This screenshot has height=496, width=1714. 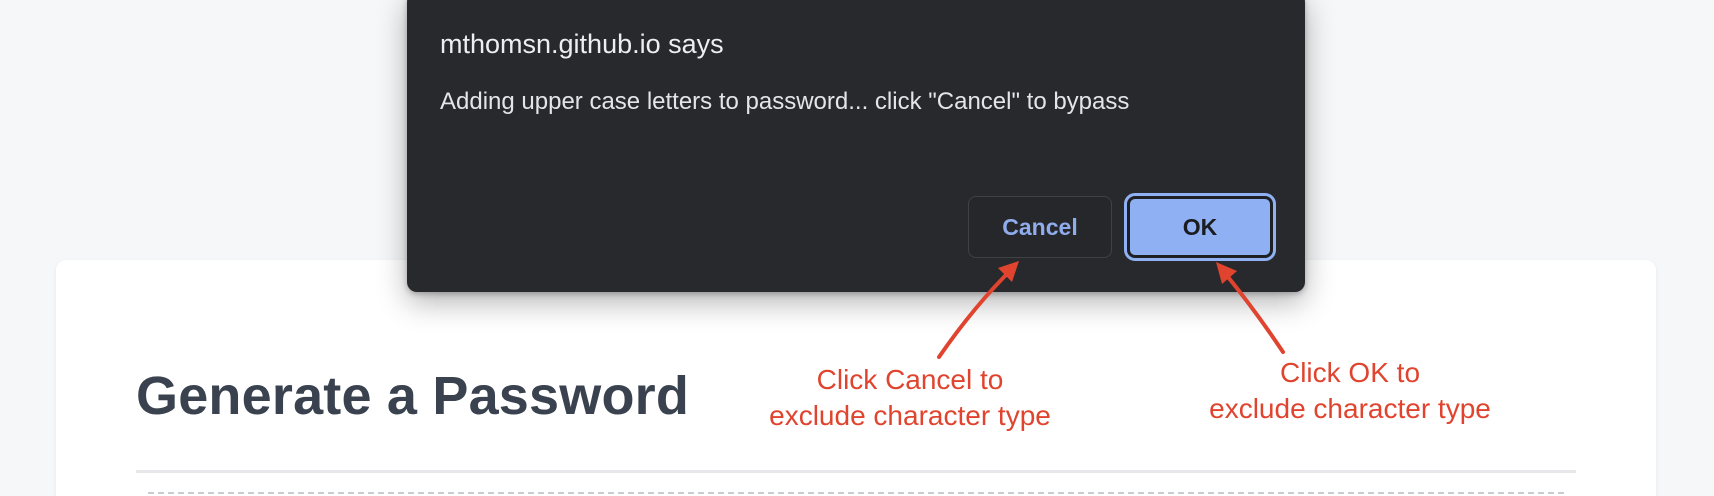 I want to click on cancel-annotation-line2: exclude character type, so click(x=910, y=415).